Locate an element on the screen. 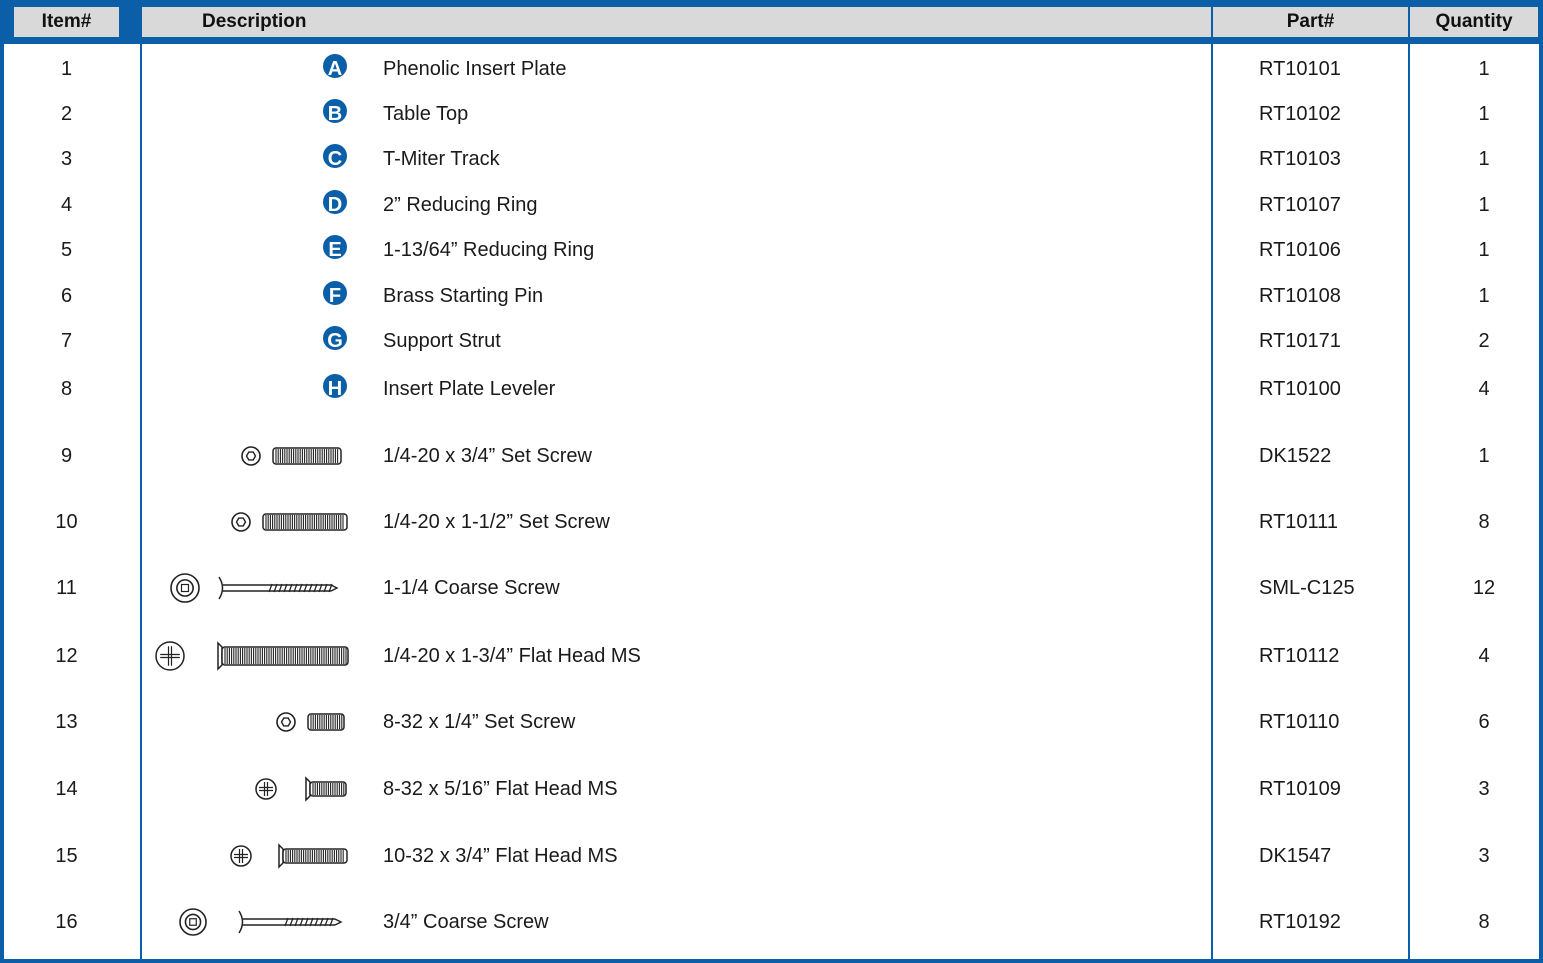  part-description: Brass Starting Pin is located at coordinates (463, 296).